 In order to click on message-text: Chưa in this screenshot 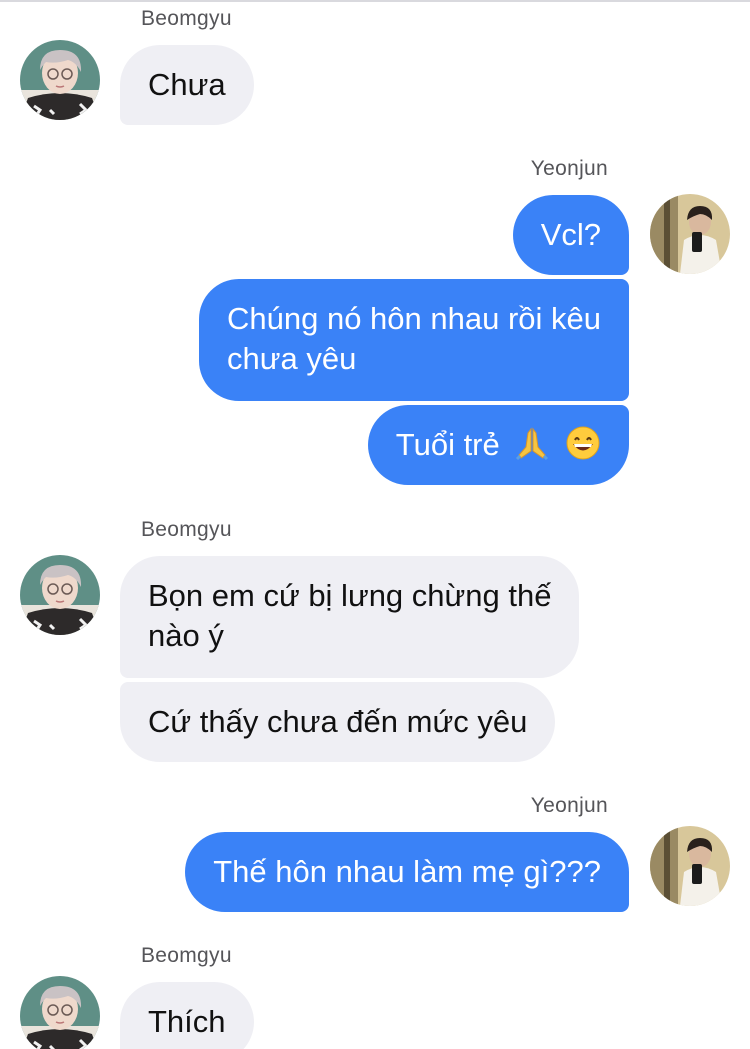, I will do `click(187, 84)`.